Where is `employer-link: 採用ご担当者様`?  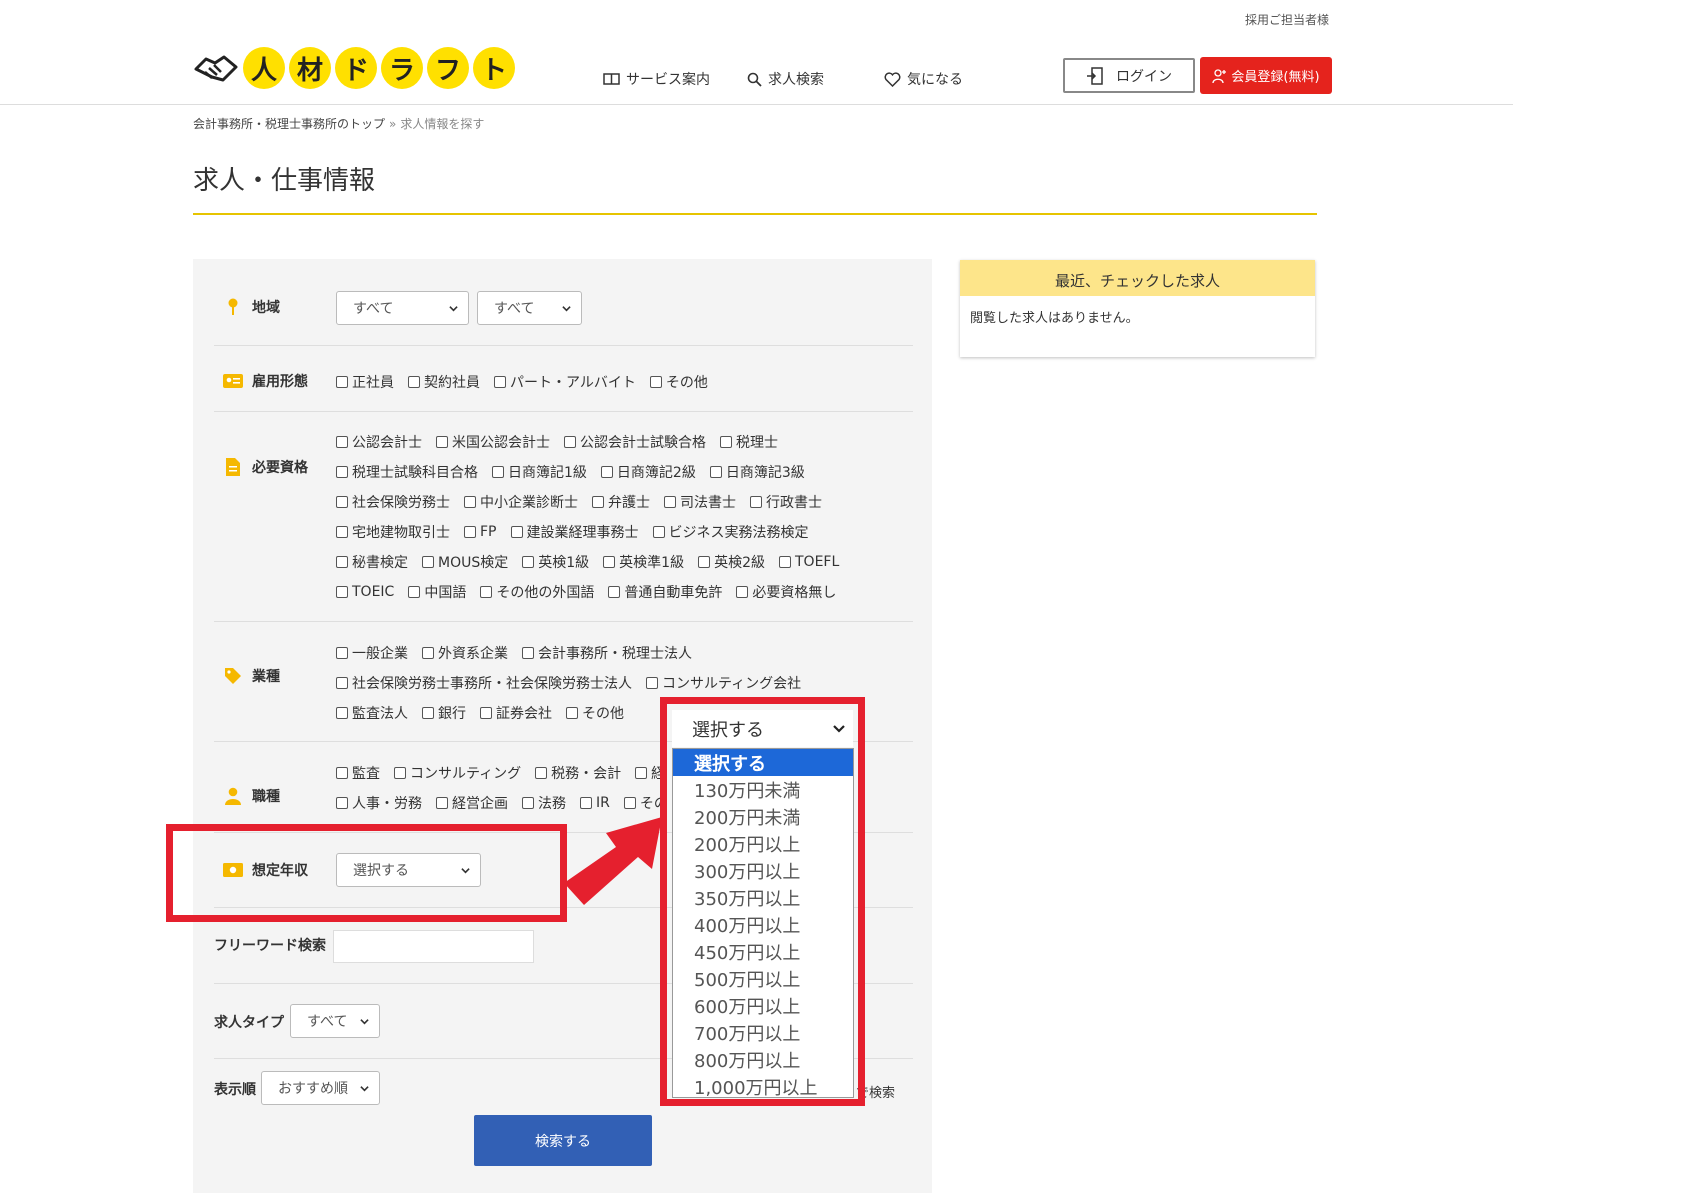
employer-link: 採用ご担当者様 is located at coordinates (1287, 19).